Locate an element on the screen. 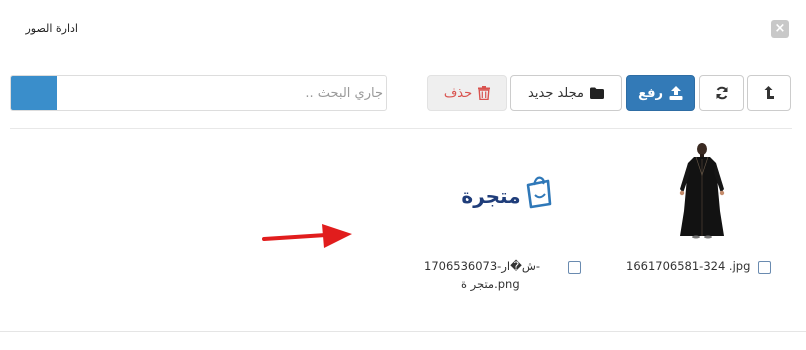  upload-label: رفع is located at coordinates (650, 93).